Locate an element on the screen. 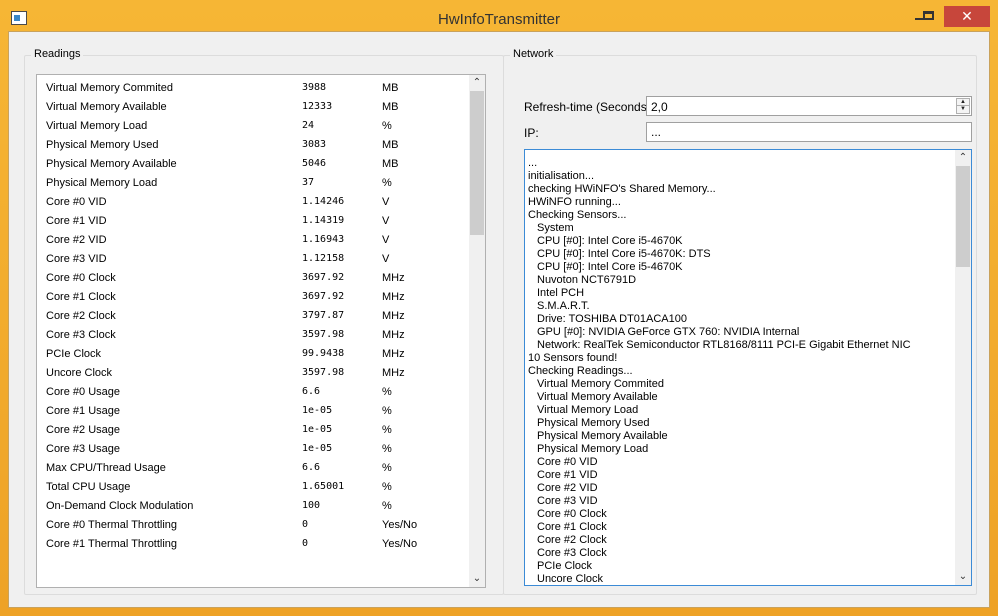 The width and height of the screenshot is (998, 616). reading-row: Core #1 Thermal Throttling 0 Yes/No is located at coordinates (253, 540).